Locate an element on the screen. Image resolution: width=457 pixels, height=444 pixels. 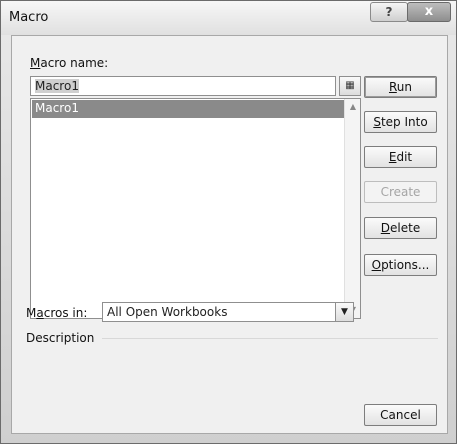
macros-in-label: Macros in: is located at coordinates (57, 313).